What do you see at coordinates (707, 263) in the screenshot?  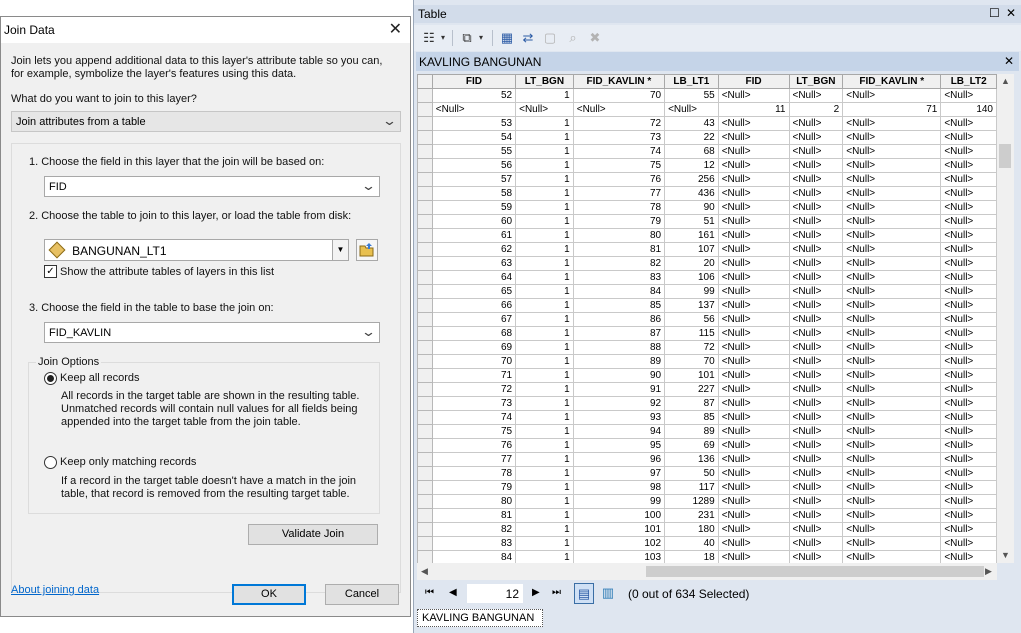 I see `table-row: 63 1 82 20 <Null> <Null> <Null> <Null>` at bounding box center [707, 263].